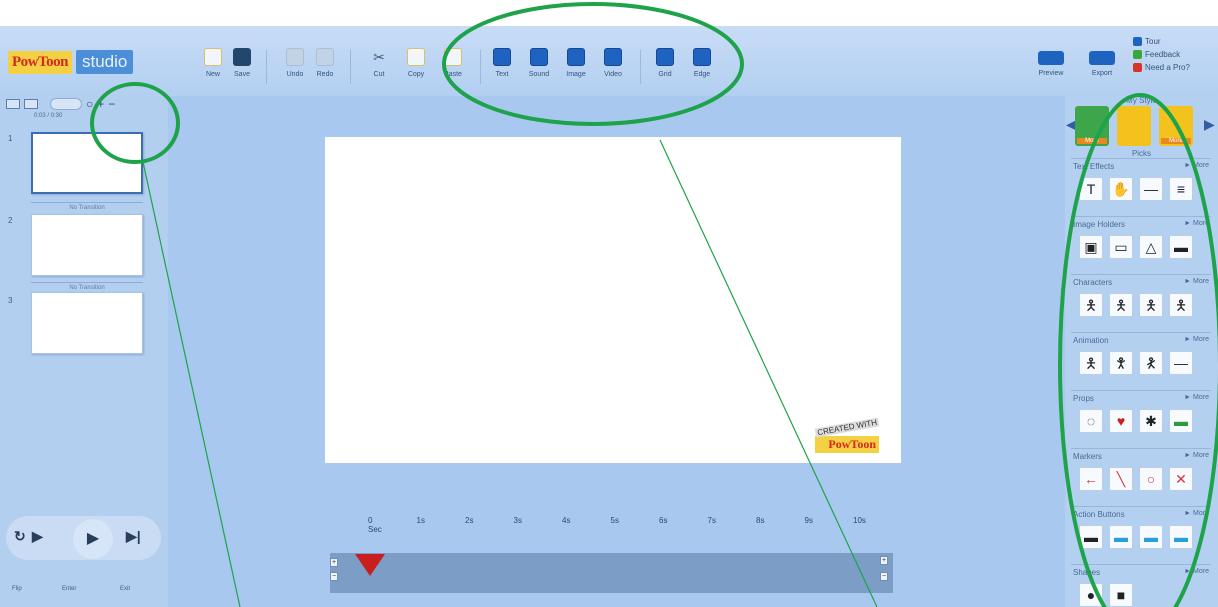  What do you see at coordinates (613, 74) in the screenshot?
I see `video-label: Video` at bounding box center [613, 74].